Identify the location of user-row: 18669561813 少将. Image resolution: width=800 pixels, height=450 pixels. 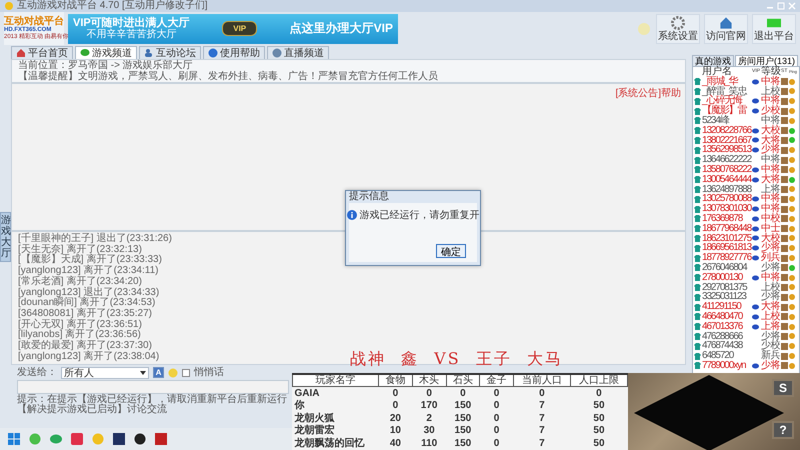
(746, 248).